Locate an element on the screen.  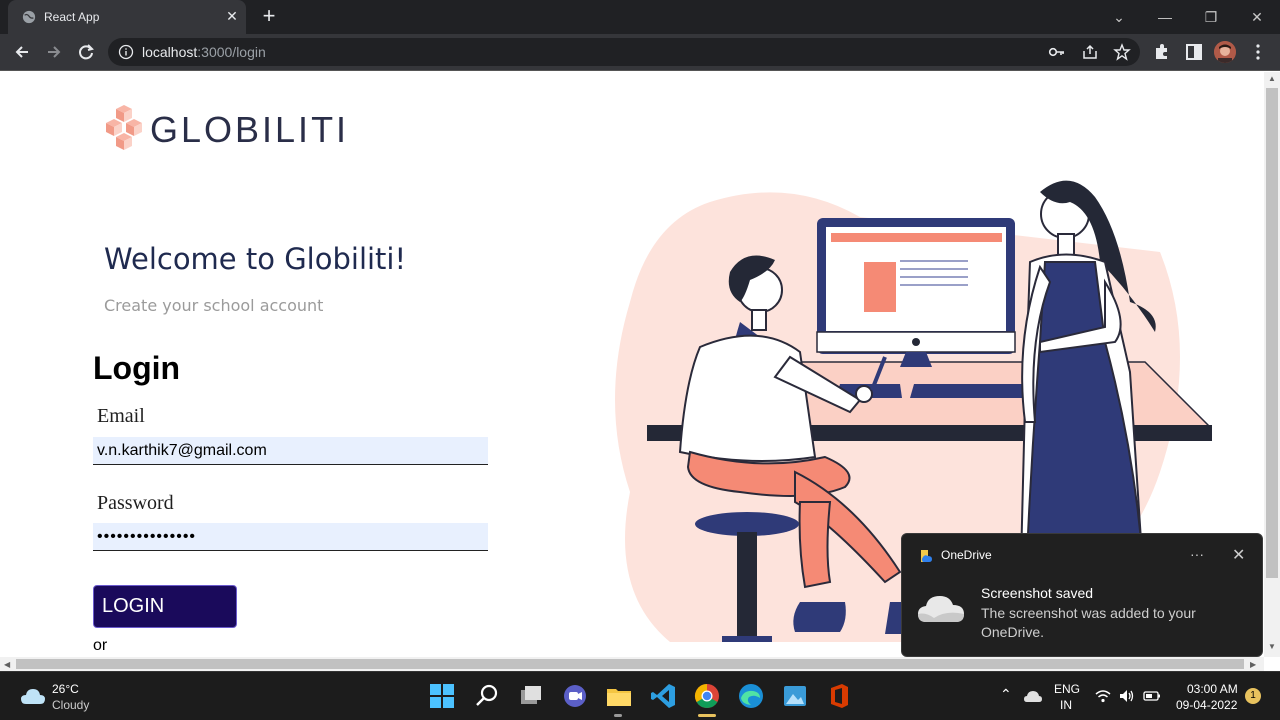
photos-icon is located at coordinates (795, 696).